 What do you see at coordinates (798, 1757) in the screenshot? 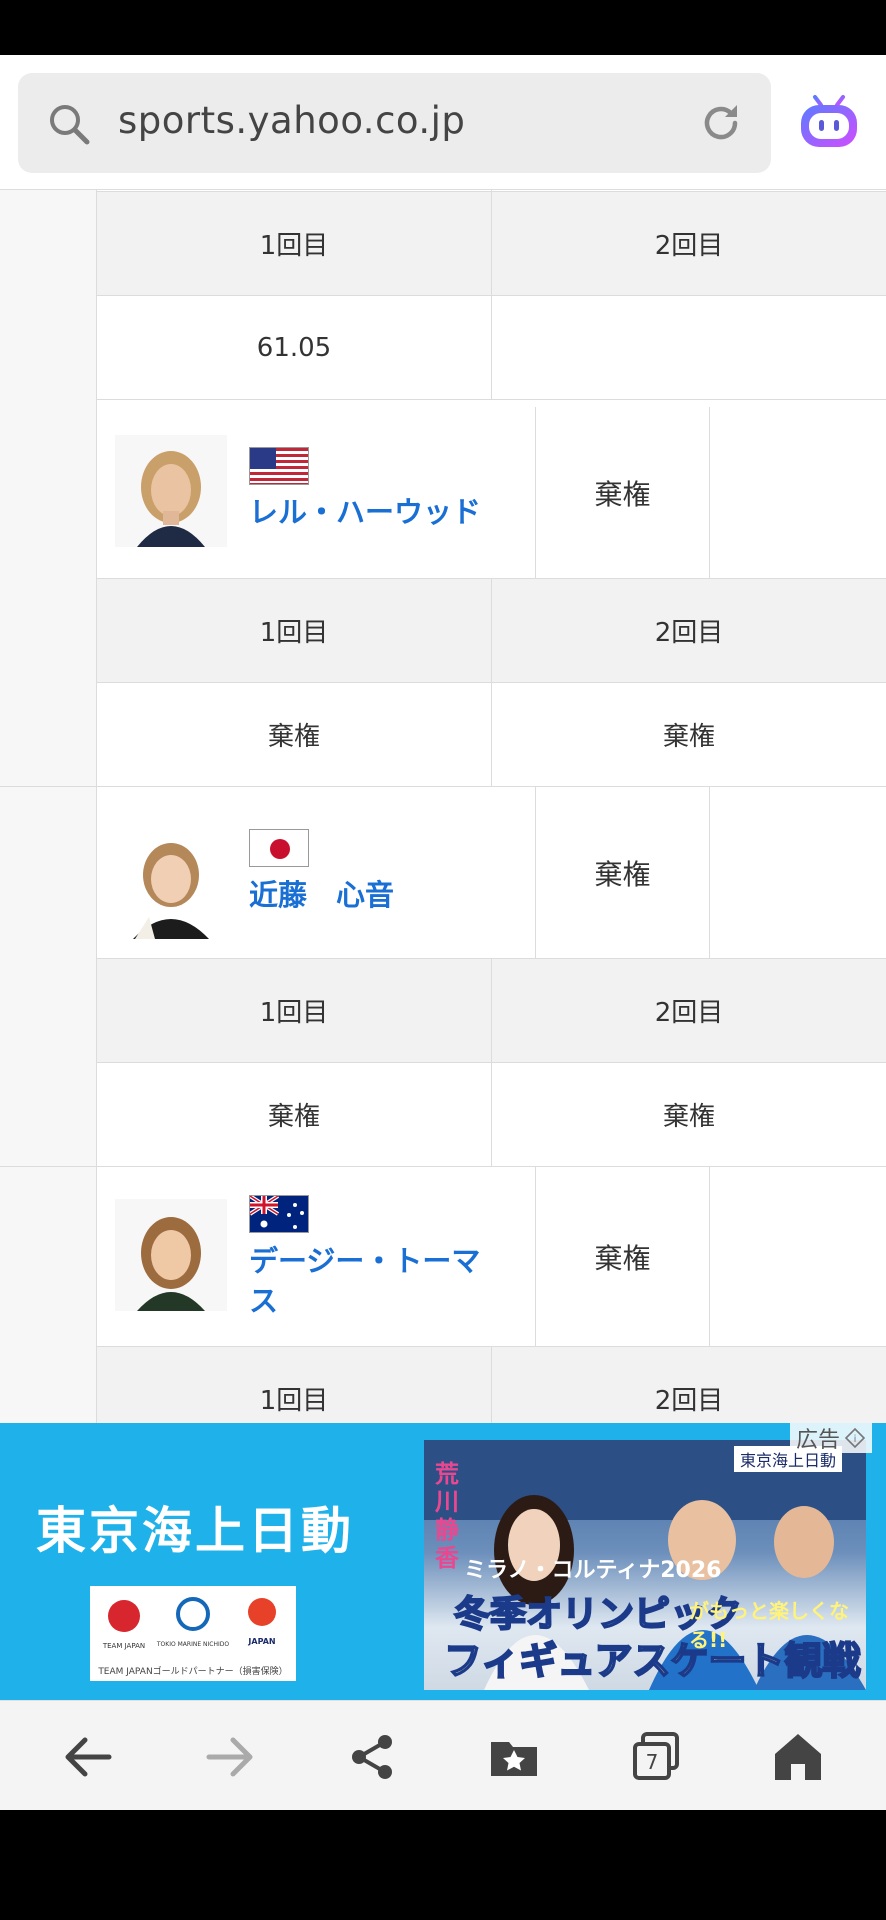
I see `home-icon` at bounding box center [798, 1757].